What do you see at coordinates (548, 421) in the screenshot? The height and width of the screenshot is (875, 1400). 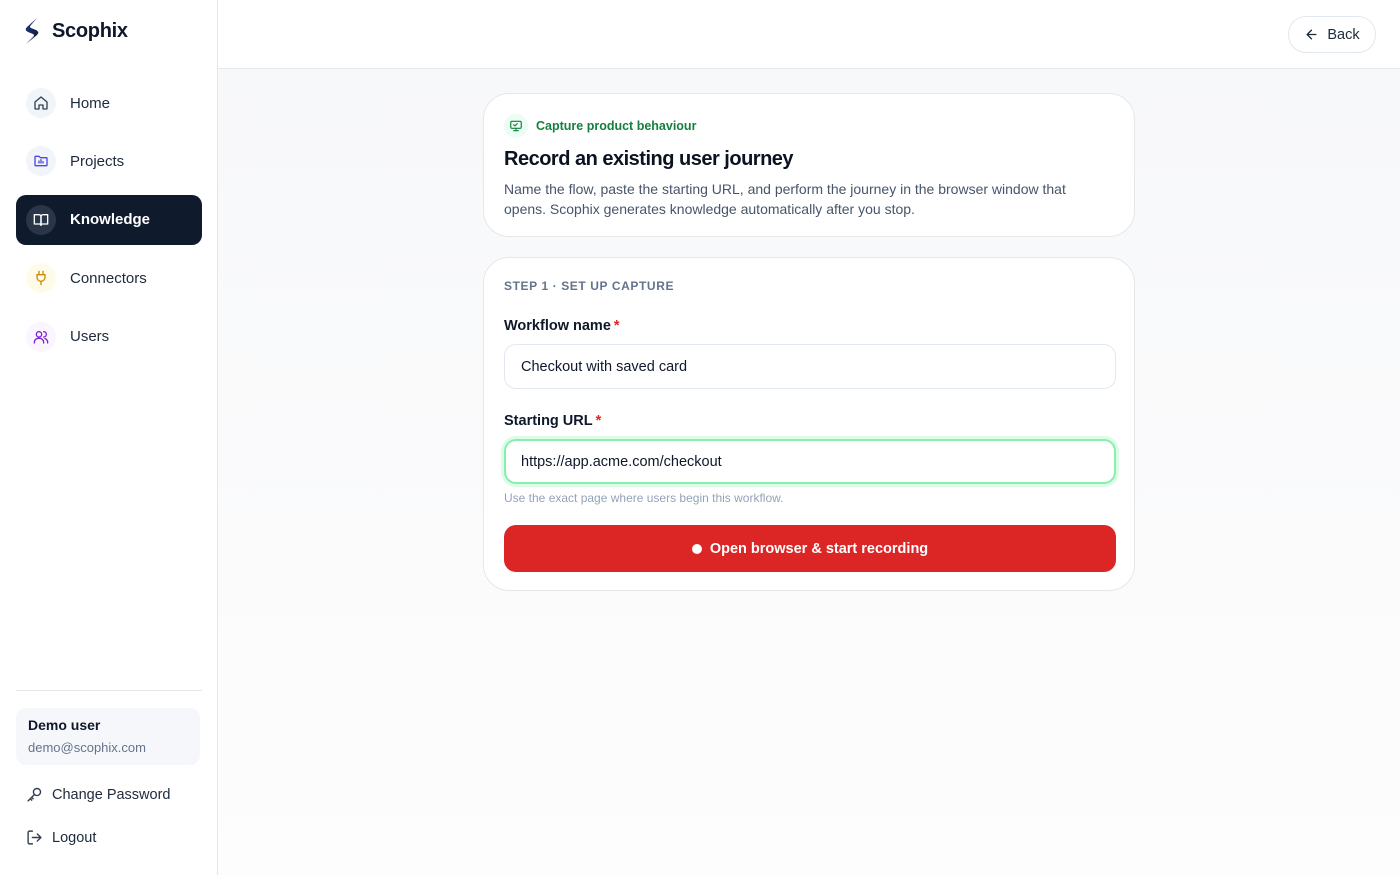 I see `starting-url-label-text: Starting URL` at bounding box center [548, 421].